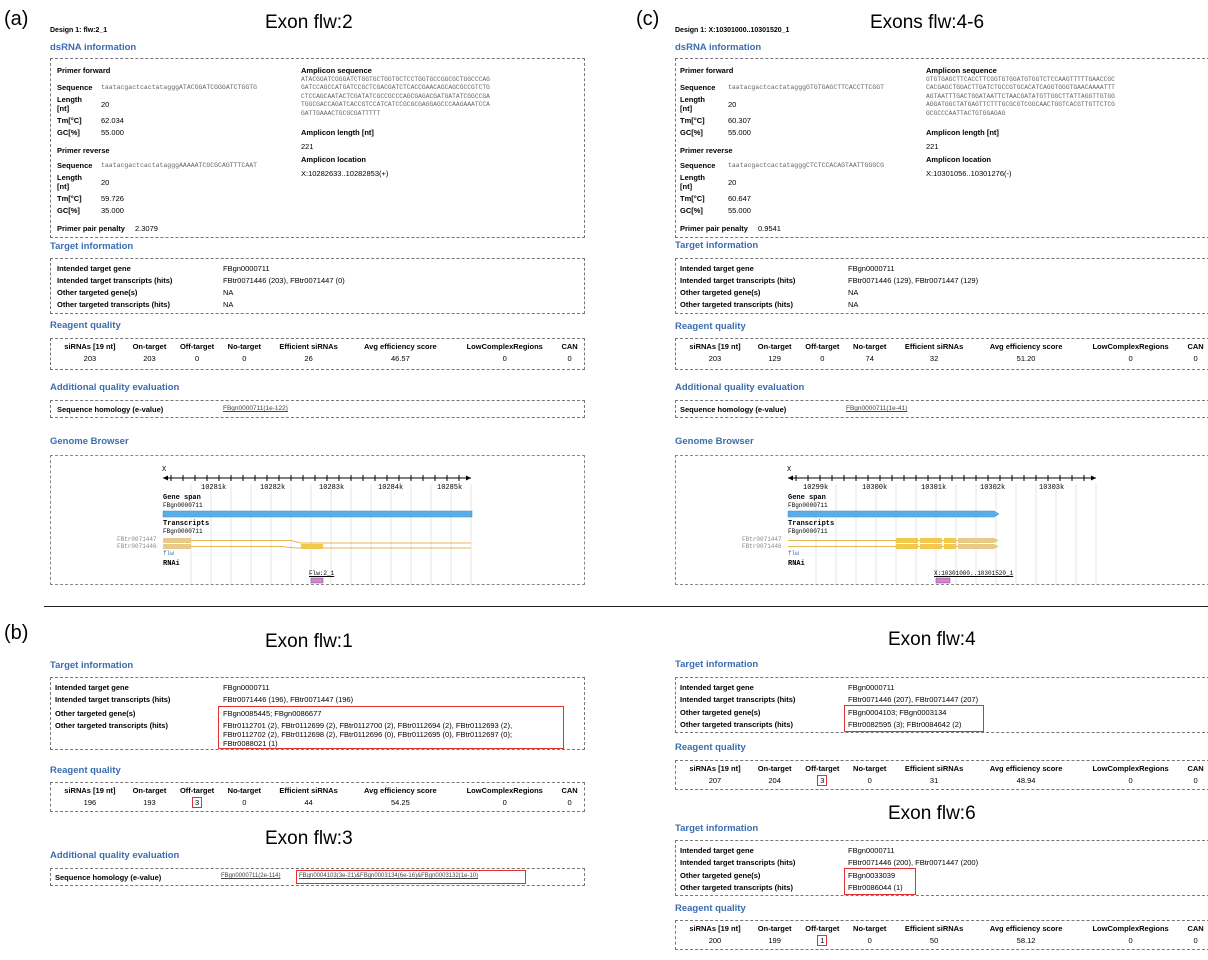 The image size is (1208, 960). Describe the element at coordinates (251, 876) in the screenshot. I see `homology-link: FBgn0000711(2e-114)` at that location.